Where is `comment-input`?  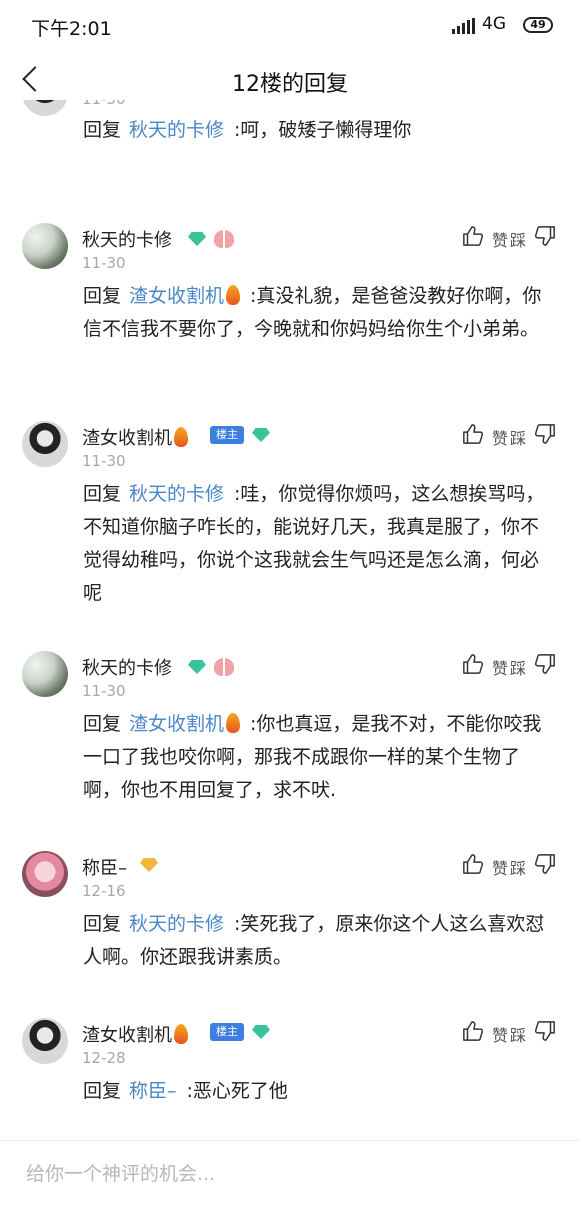
comment-input is located at coordinates (291, 1174).